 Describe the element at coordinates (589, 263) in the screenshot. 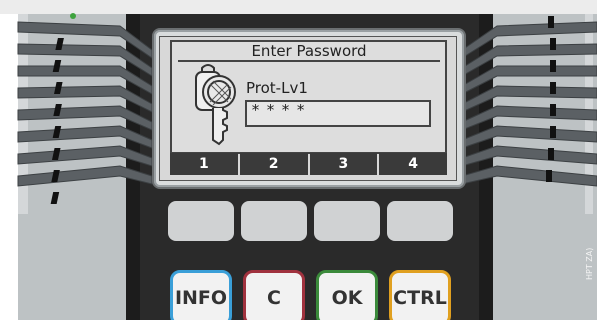

I see `image-watermark: HPT ZA)` at that location.